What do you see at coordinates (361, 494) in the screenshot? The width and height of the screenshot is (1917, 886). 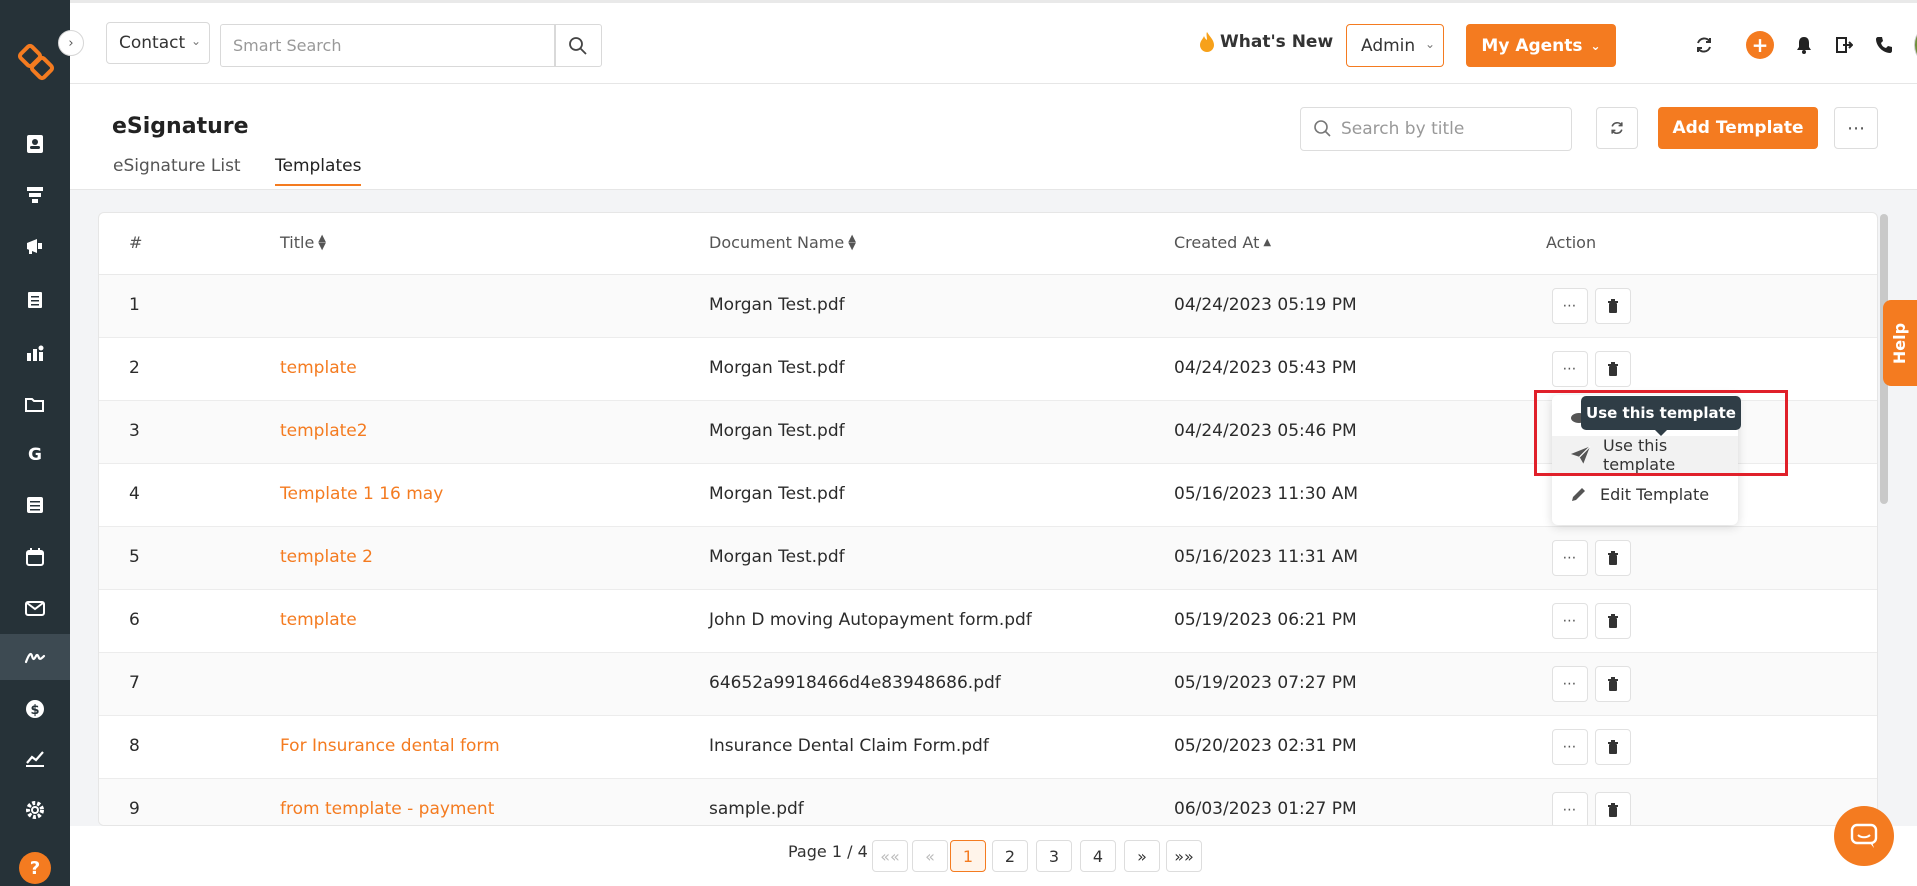 I see `template-title-link: Template 1 16 may` at bounding box center [361, 494].